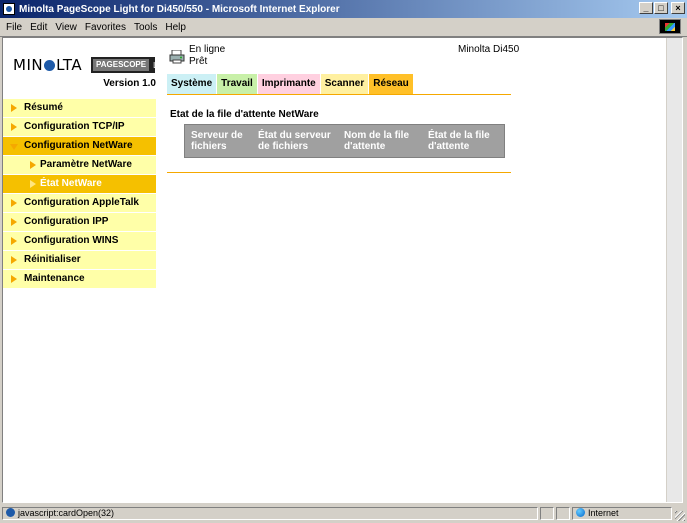 This screenshot has width=687, height=523. Describe the element at coordinates (244, 114) in the screenshot. I see `page-title: Etat de la file d'attente NetWare` at that location.